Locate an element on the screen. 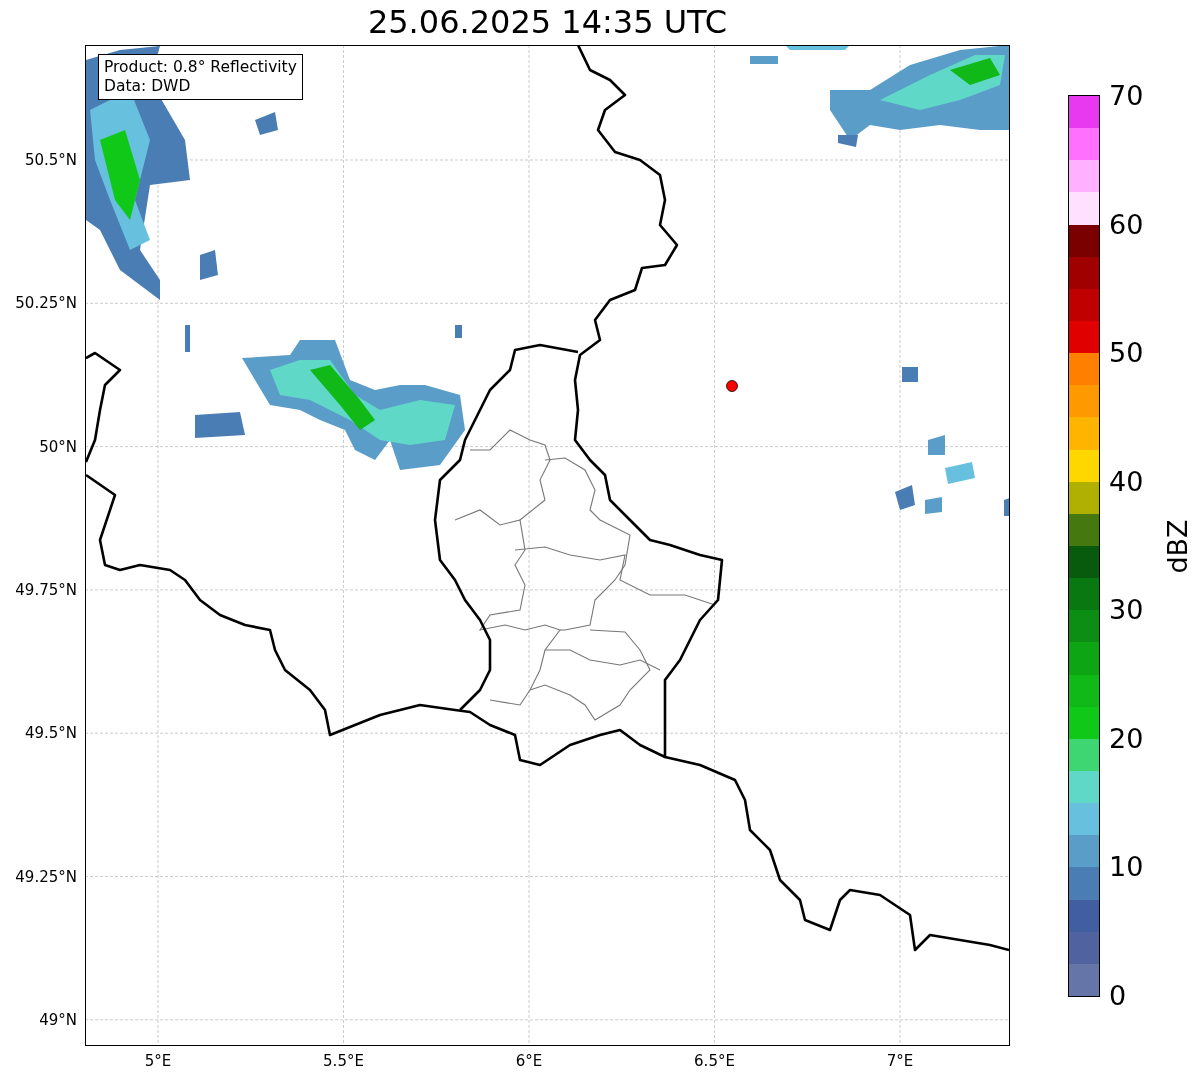 This screenshot has height=1081, width=1202. latitude-label: 49.5°N is located at coordinates (50, 733).